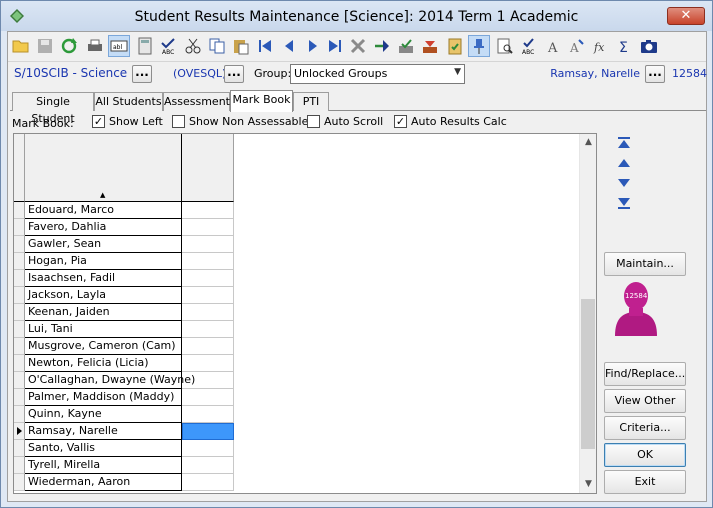  Describe the element at coordinates (53, 108) in the screenshot. I see `tab-single-student: Single Student` at that location.